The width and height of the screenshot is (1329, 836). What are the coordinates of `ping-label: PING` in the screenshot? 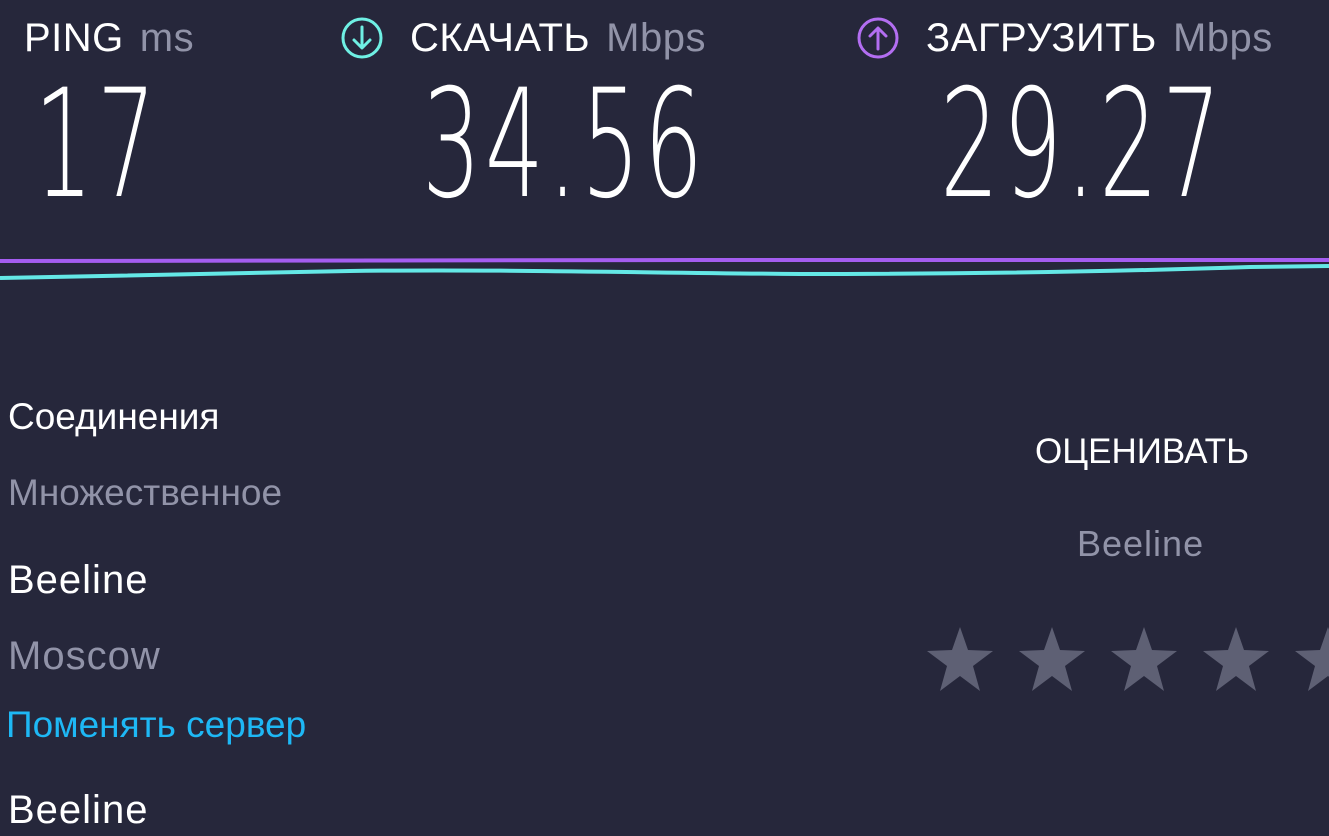 It's located at (74, 38).